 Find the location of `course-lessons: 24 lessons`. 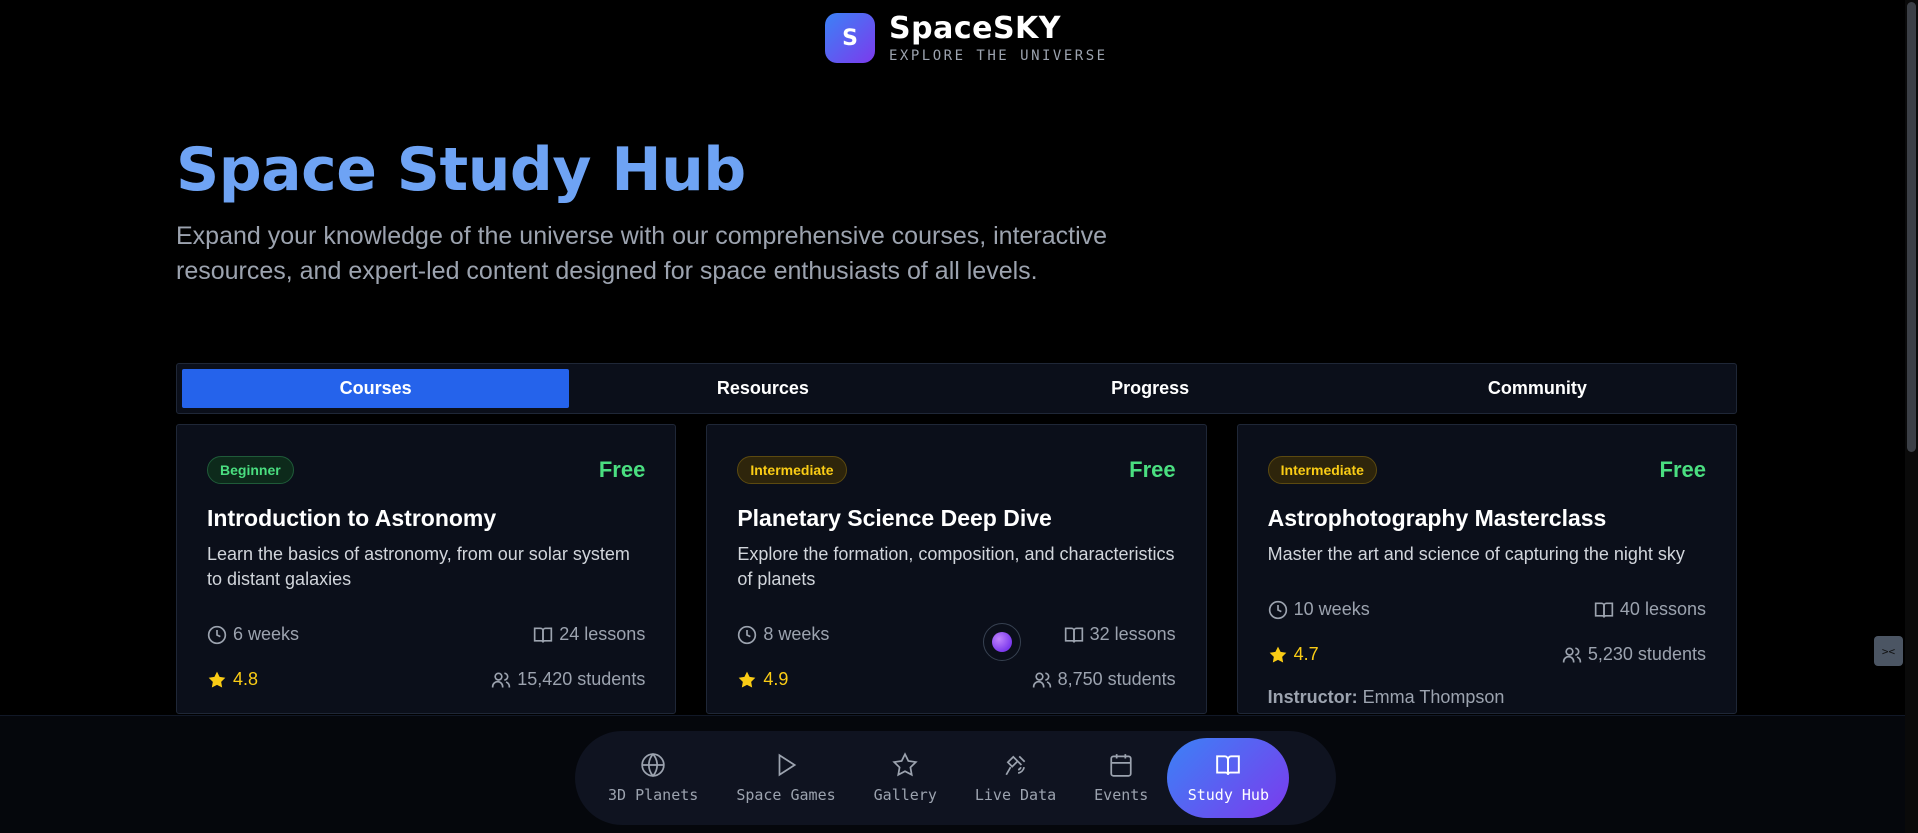

course-lessons: 24 lessons is located at coordinates (602, 634).